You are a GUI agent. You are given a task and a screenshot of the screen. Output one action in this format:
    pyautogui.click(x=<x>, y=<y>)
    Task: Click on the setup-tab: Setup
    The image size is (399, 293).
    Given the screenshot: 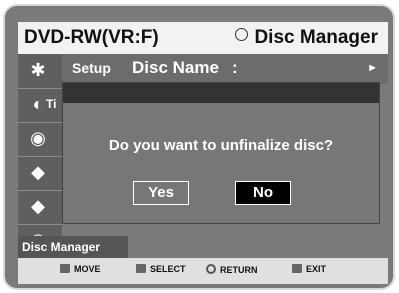 What is the action you would take?
    pyautogui.click(x=91, y=68)
    